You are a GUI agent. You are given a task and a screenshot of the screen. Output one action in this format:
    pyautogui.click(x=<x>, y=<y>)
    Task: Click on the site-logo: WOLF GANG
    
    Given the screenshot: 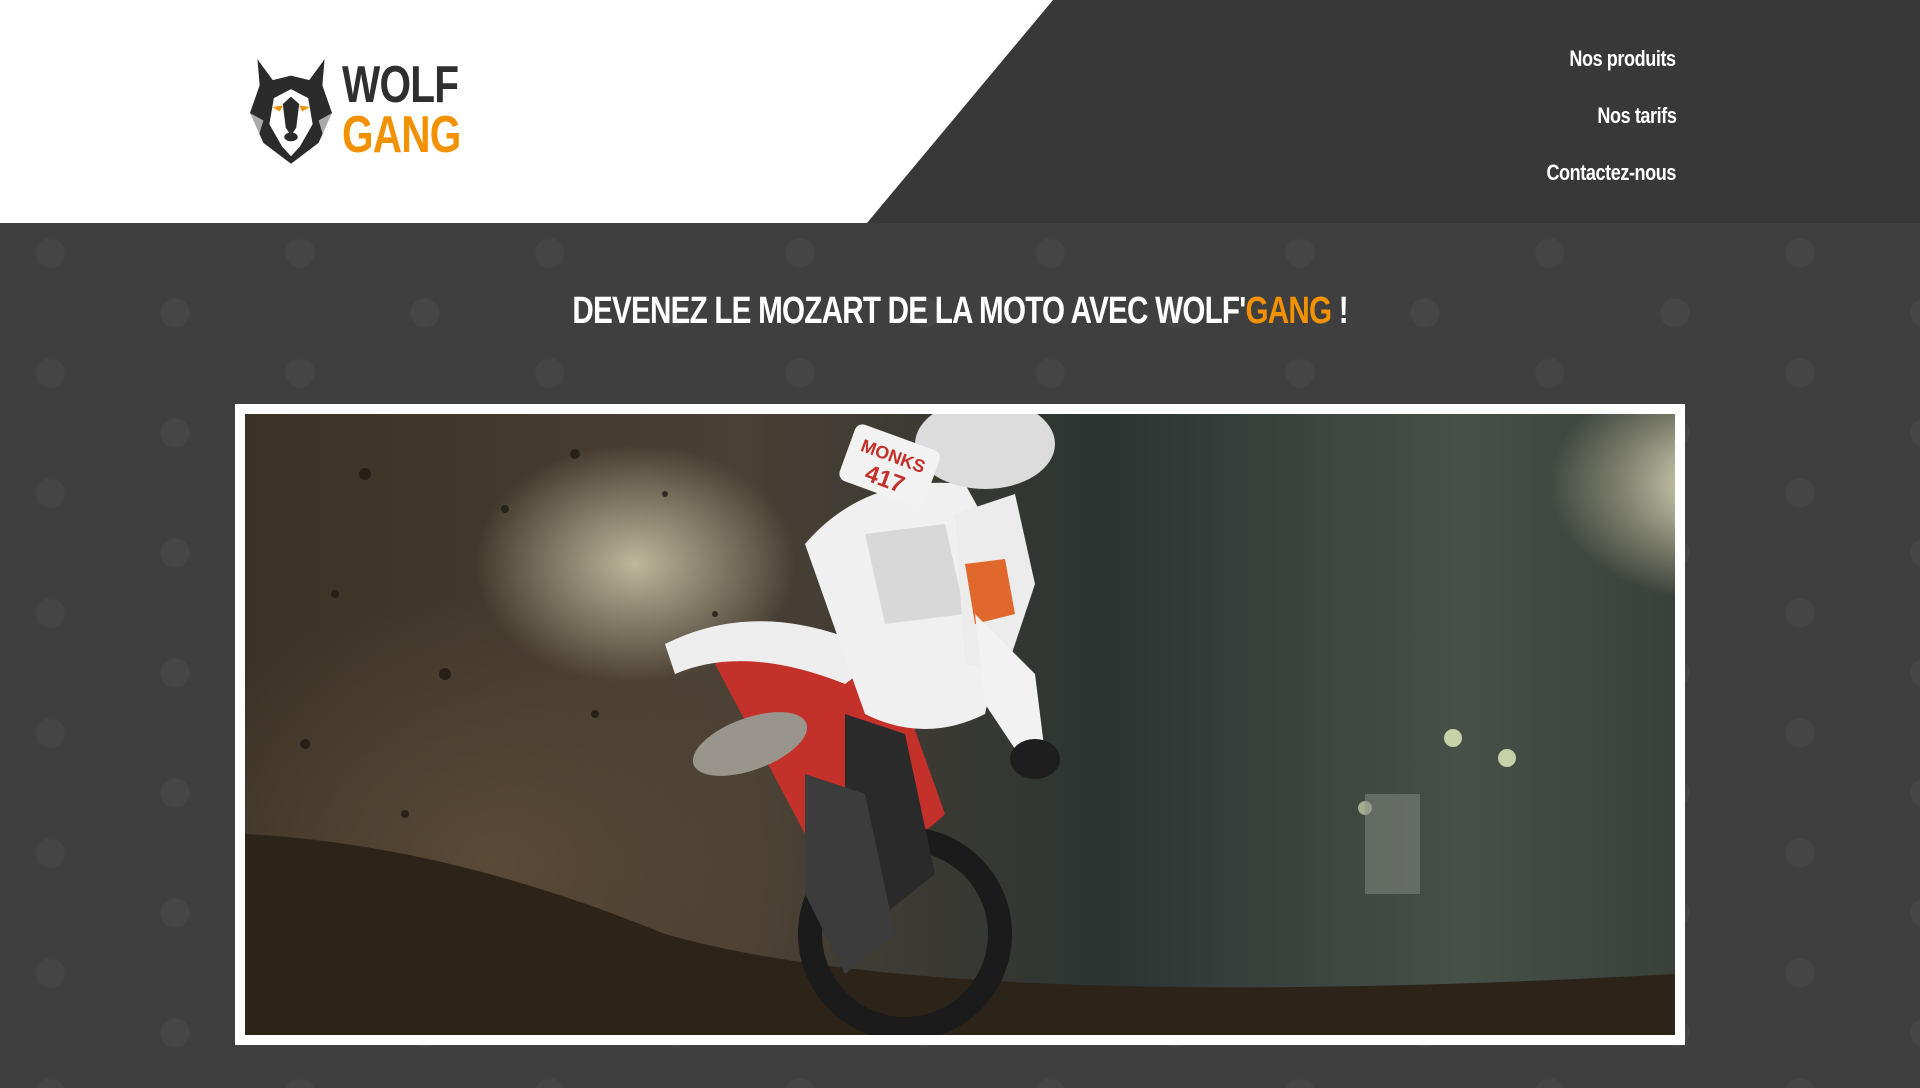 What is the action you would take?
    pyautogui.click(x=369, y=109)
    